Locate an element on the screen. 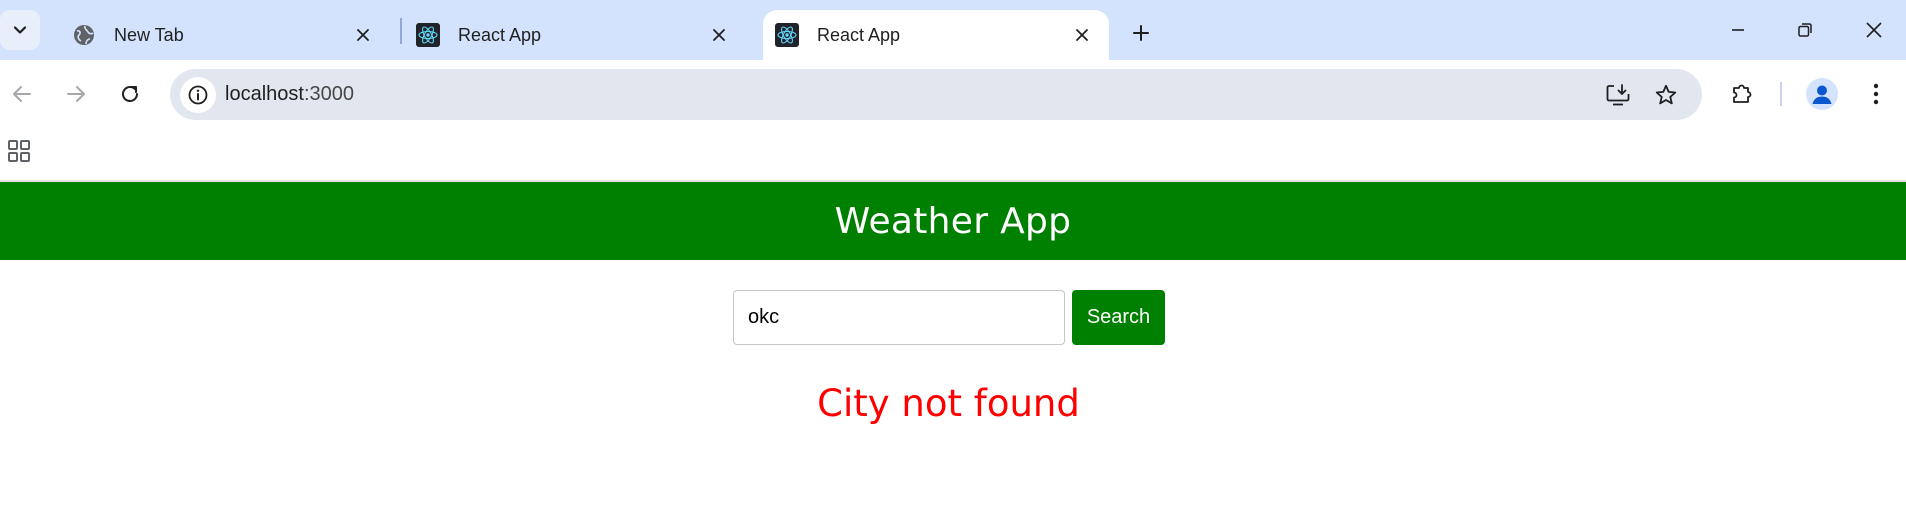 The image size is (1906, 507). minimize-icon is located at coordinates (1738, 30).